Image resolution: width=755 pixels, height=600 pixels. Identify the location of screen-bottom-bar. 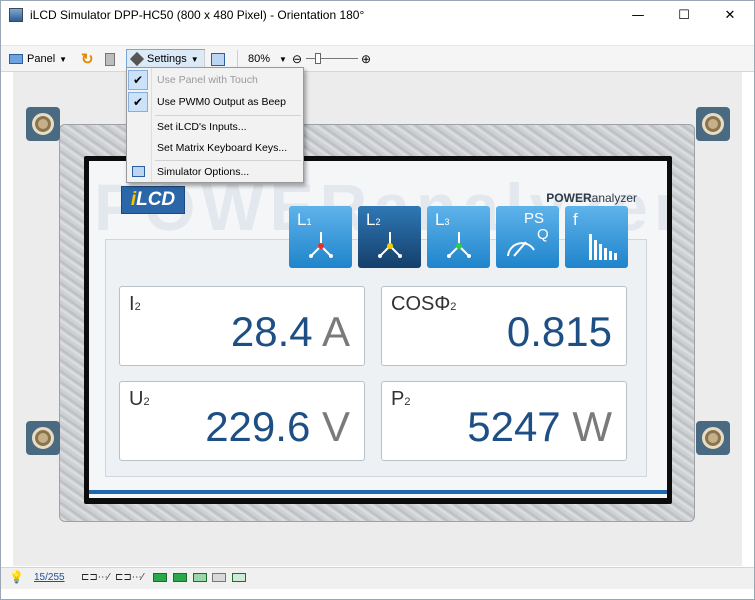
(378, 492).